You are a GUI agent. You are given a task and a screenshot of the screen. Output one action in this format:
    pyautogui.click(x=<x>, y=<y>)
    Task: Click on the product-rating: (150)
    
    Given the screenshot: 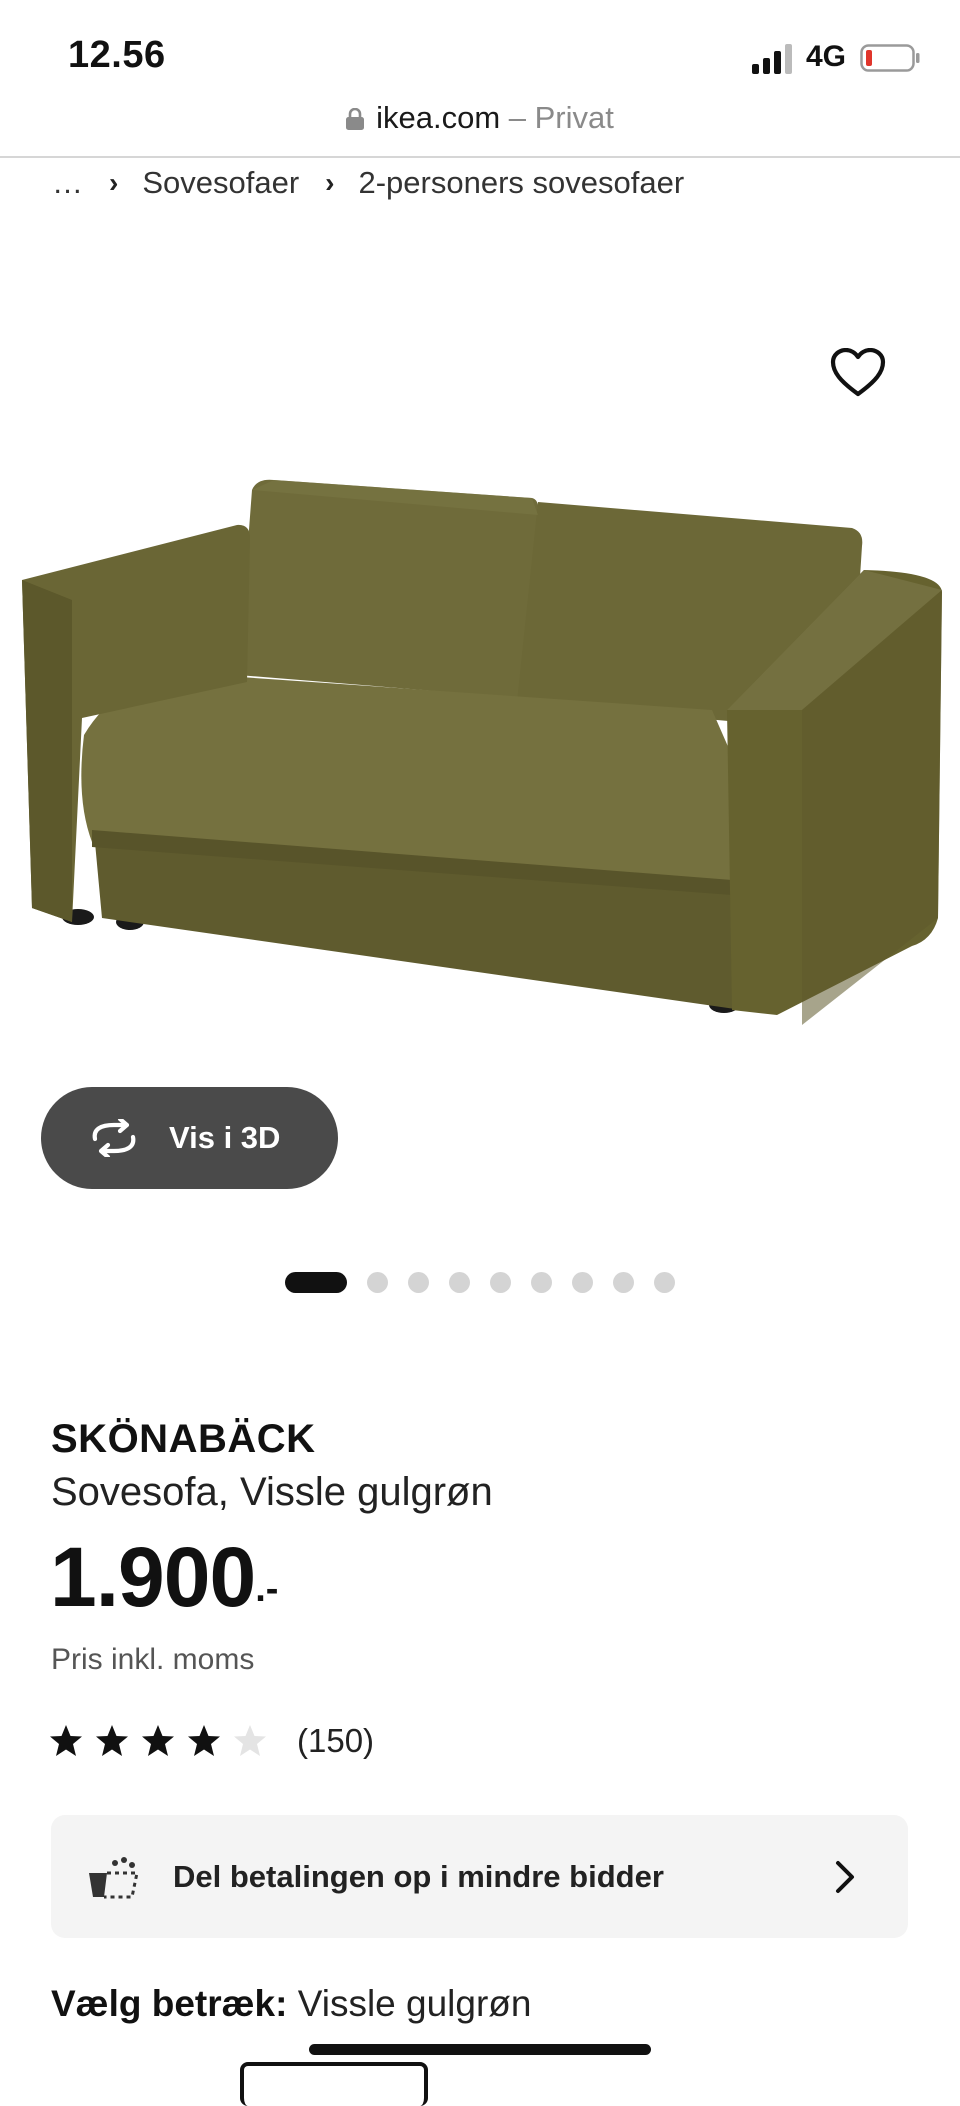 What is the action you would take?
    pyautogui.click(x=211, y=1741)
    